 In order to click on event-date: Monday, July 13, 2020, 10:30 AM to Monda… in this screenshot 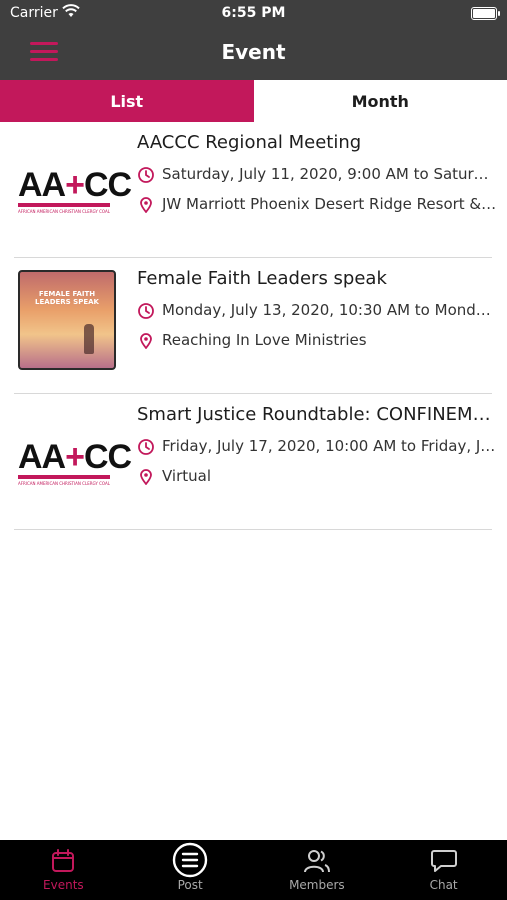, I will do `click(317, 310)`.